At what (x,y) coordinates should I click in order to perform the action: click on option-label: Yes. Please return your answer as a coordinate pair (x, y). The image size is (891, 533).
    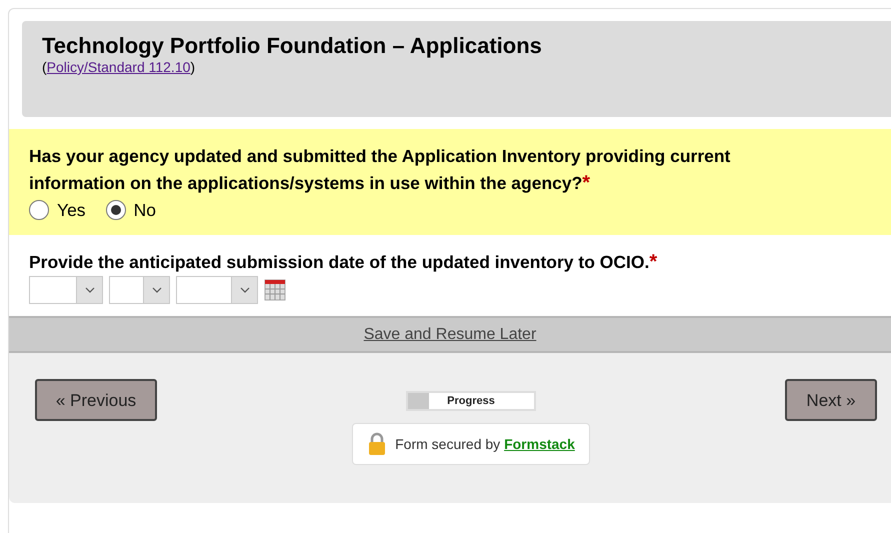
    Looking at the image, I should click on (71, 210).